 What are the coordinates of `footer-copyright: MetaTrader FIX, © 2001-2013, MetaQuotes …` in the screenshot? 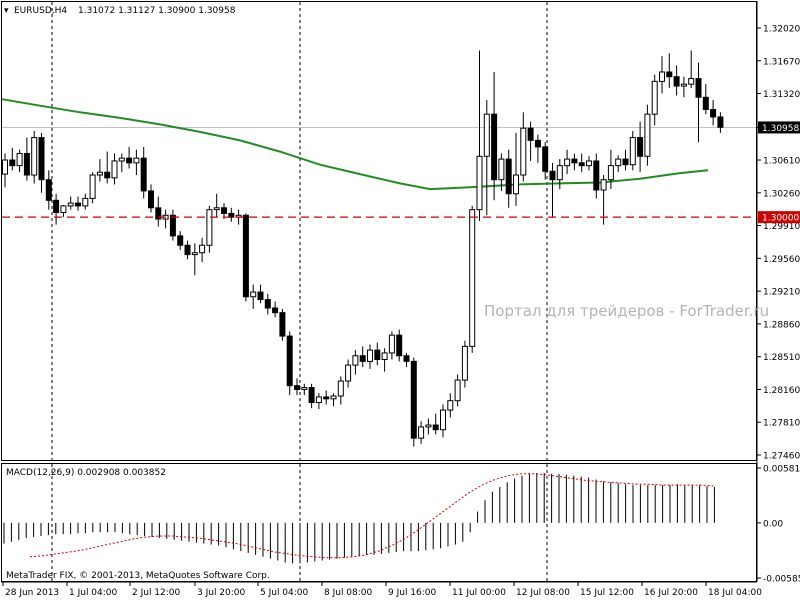 It's located at (138, 576).